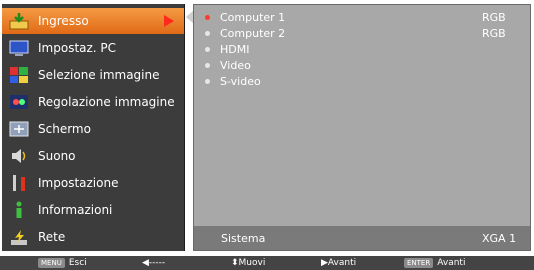 This screenshot has height=270, width=534. I want to click on menu-item-label: Impostazione, so click(78, 183).